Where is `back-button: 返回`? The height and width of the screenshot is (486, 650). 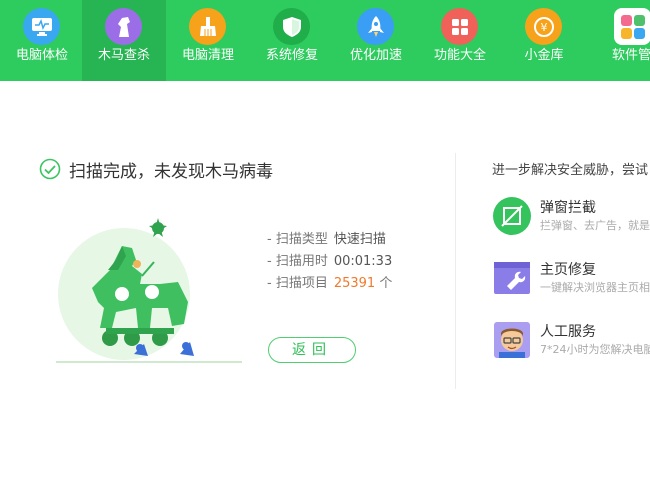 back-button: 返回 is located at coordinates (312, 350).